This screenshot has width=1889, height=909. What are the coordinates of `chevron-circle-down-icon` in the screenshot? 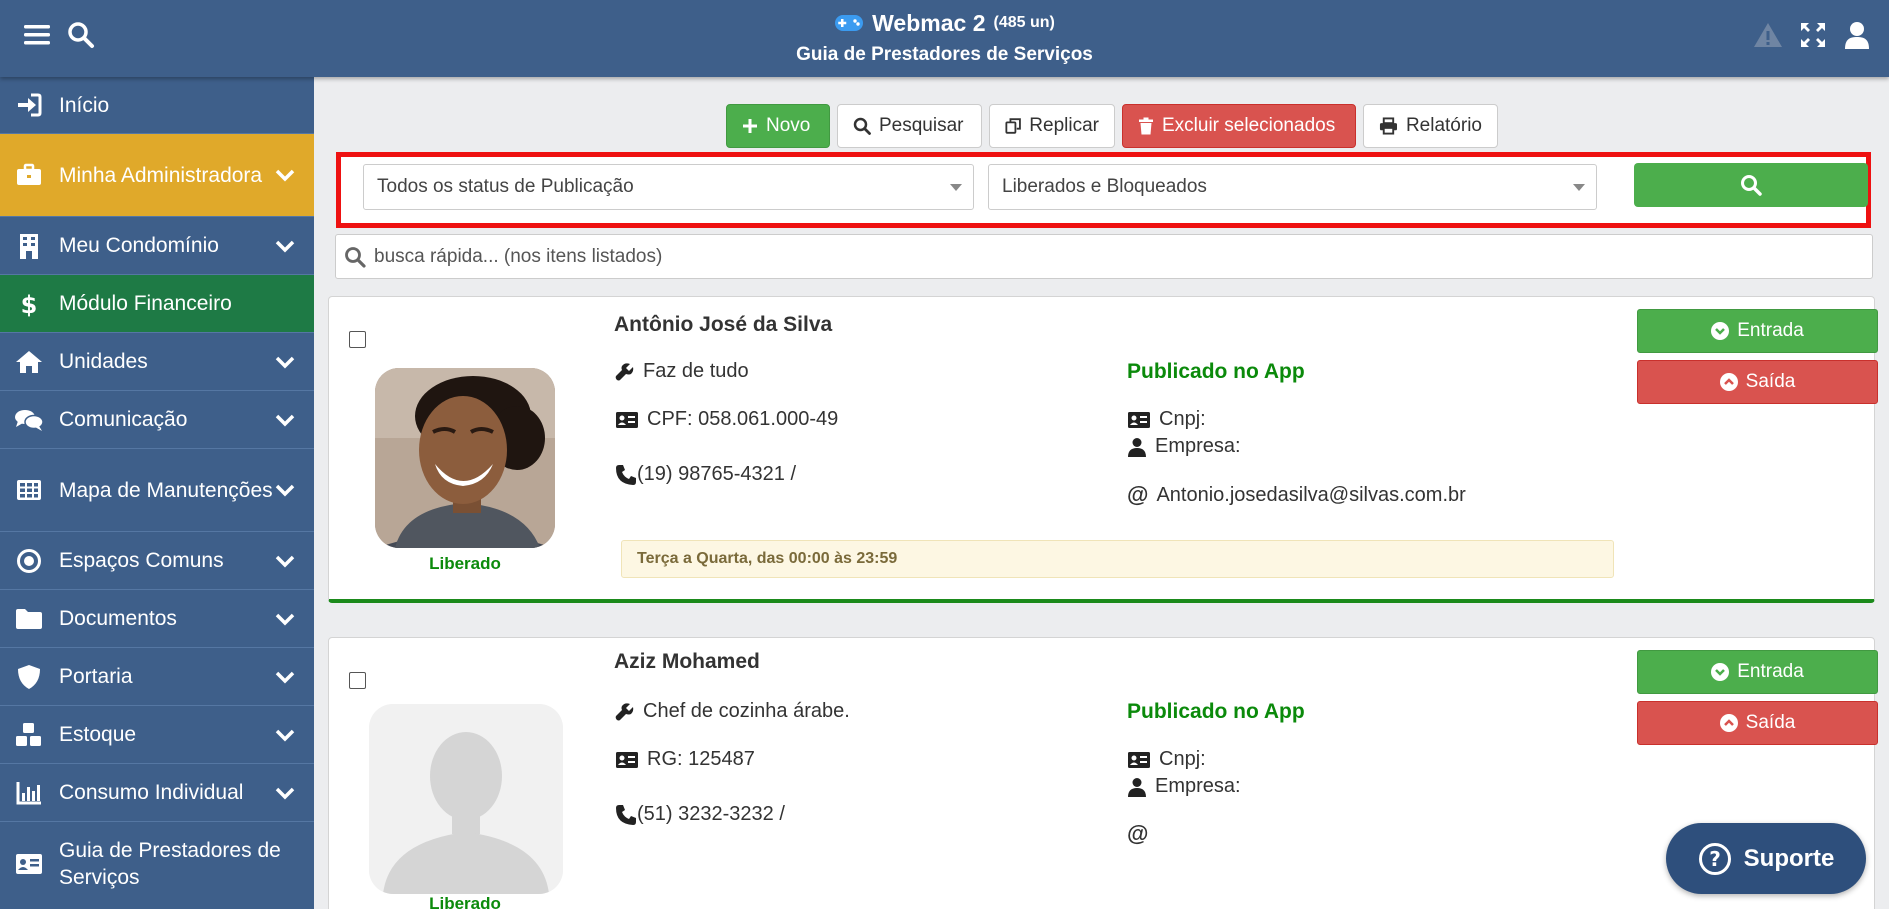 It's located at (1720, 672).